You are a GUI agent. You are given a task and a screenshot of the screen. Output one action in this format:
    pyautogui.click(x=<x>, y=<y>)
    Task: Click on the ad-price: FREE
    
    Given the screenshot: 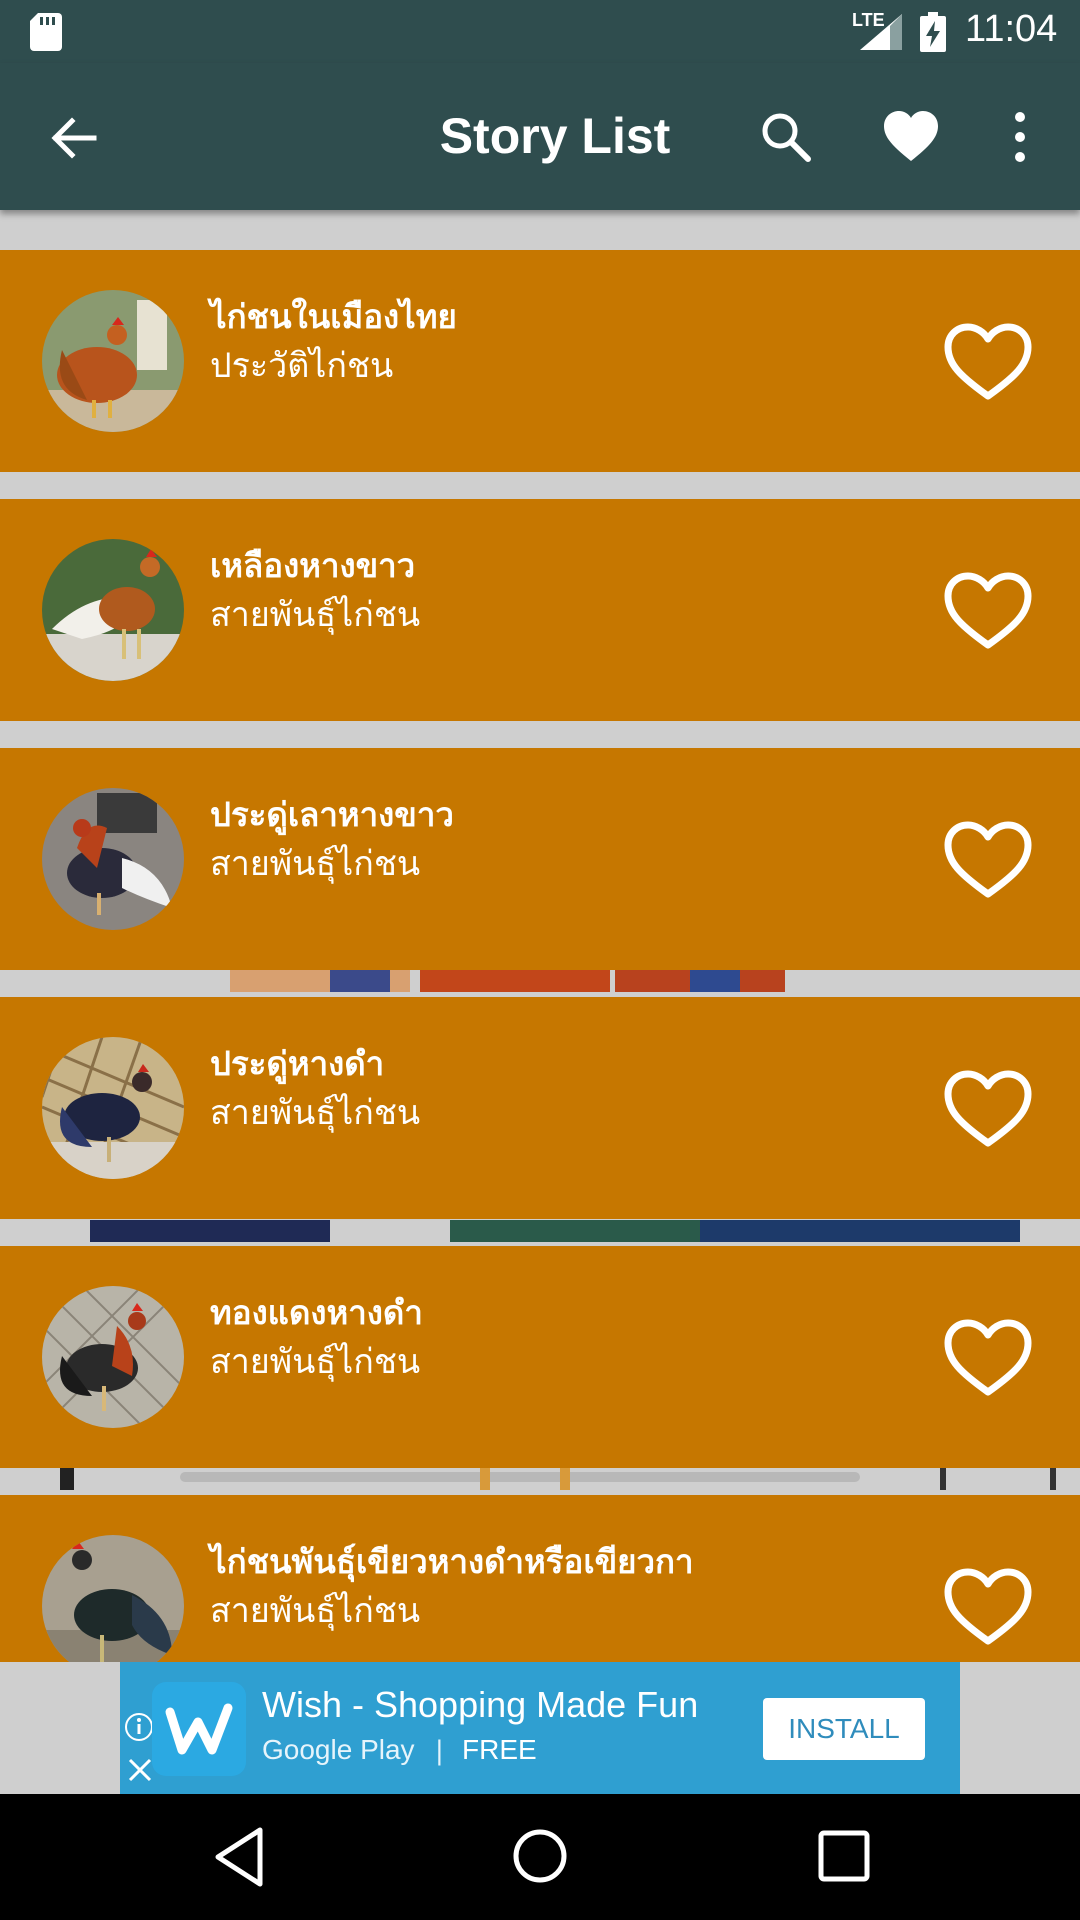 What is the action you would take?
    pyautogui.click(x=499, y=1749)
    